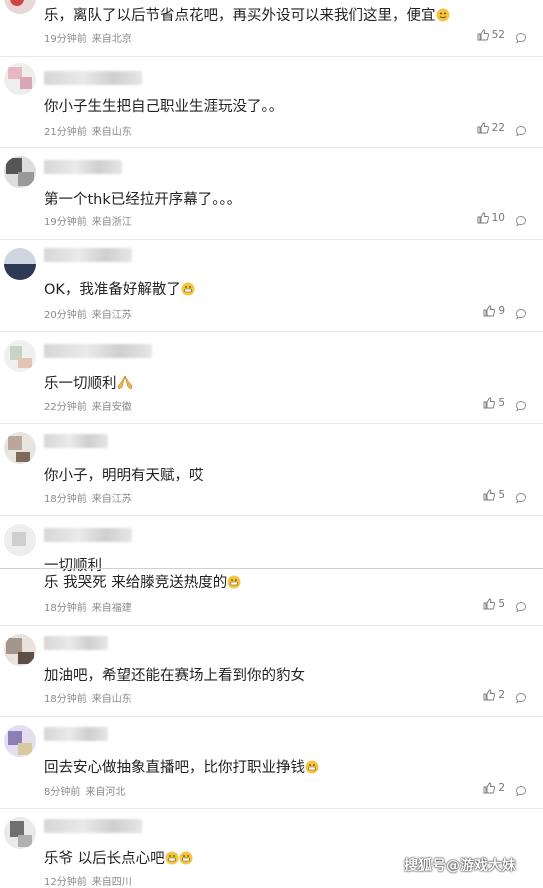 This screenshot has width=543, height=888. What do you see at coordinates (174, 676) in the screenshot?
I see `comment-text: 加油吧，希望还能在赛场上看到你的豹女` at bounding box center [174, 676].